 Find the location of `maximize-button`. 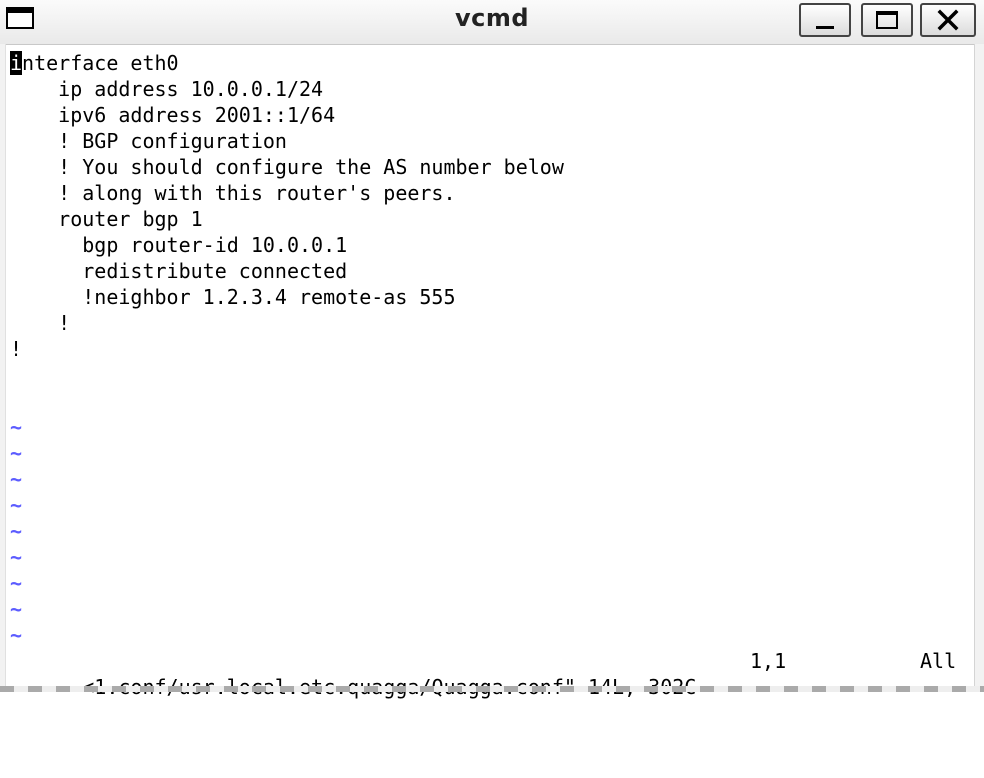

maximize-button is located at coordinates (887, 20).